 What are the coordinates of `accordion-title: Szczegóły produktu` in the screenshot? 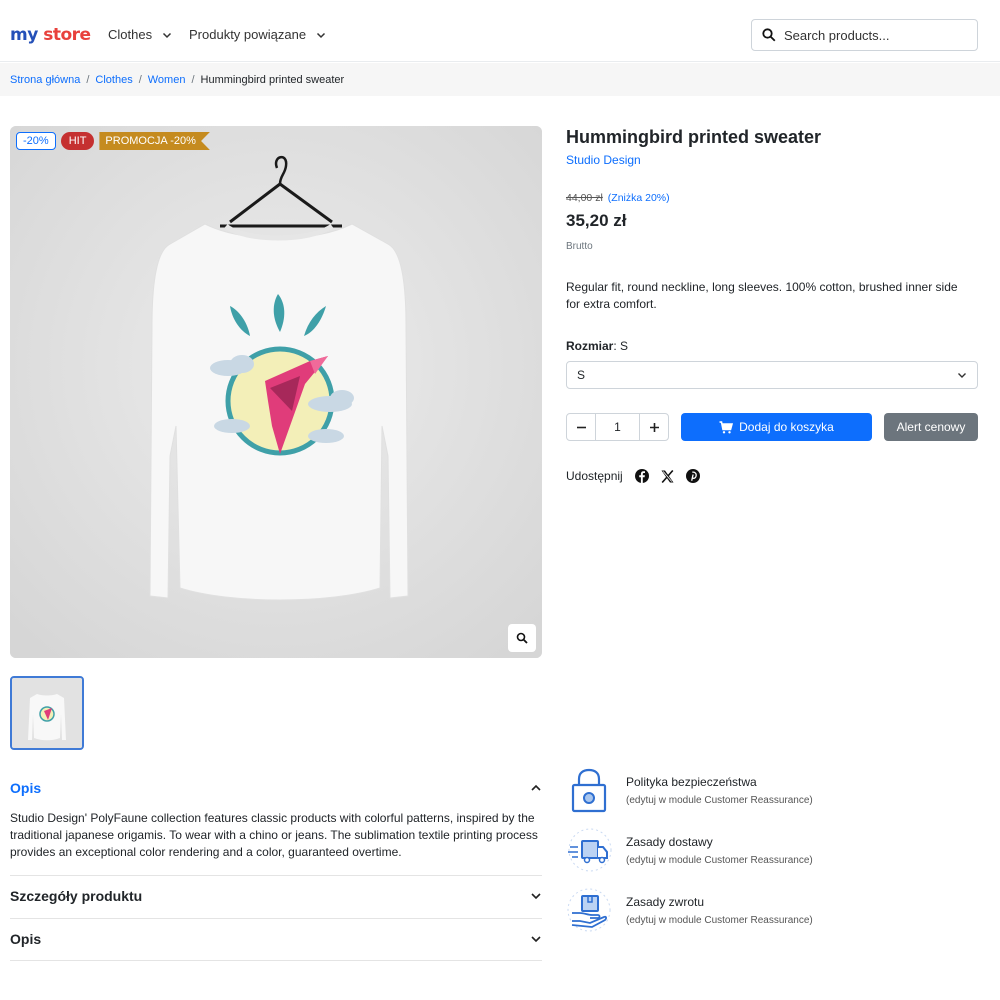 It's located at (76, 896).